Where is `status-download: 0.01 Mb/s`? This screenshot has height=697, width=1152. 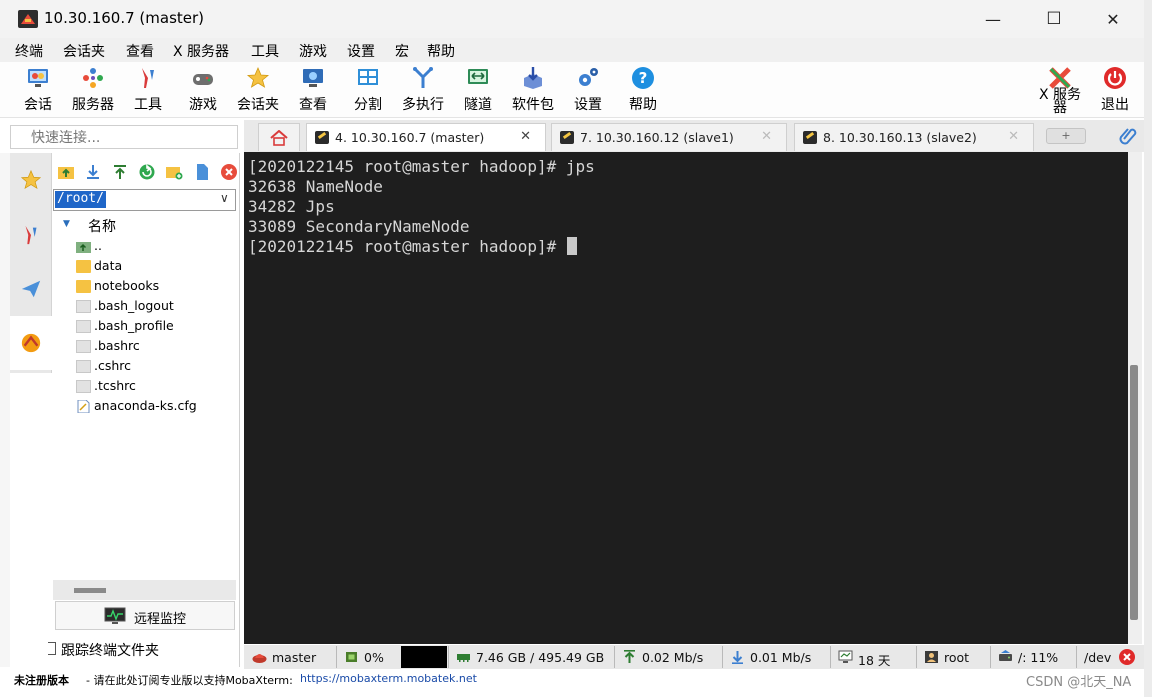 status-download: 0.01 Mb/s is located at coordinates (777, 657).